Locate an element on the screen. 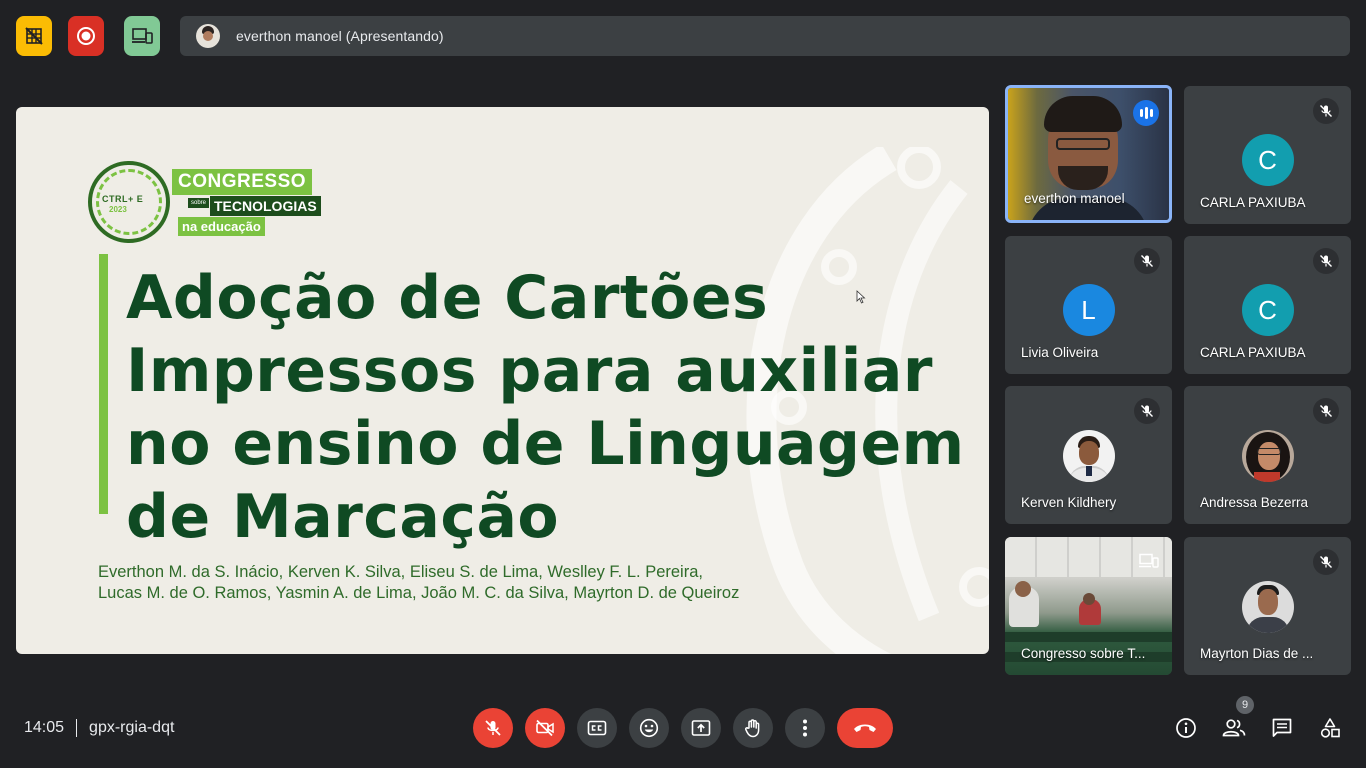 This screenshot has width=1366, height=768. participant-name: everthon manoel is located at coordinates (1074, 198).